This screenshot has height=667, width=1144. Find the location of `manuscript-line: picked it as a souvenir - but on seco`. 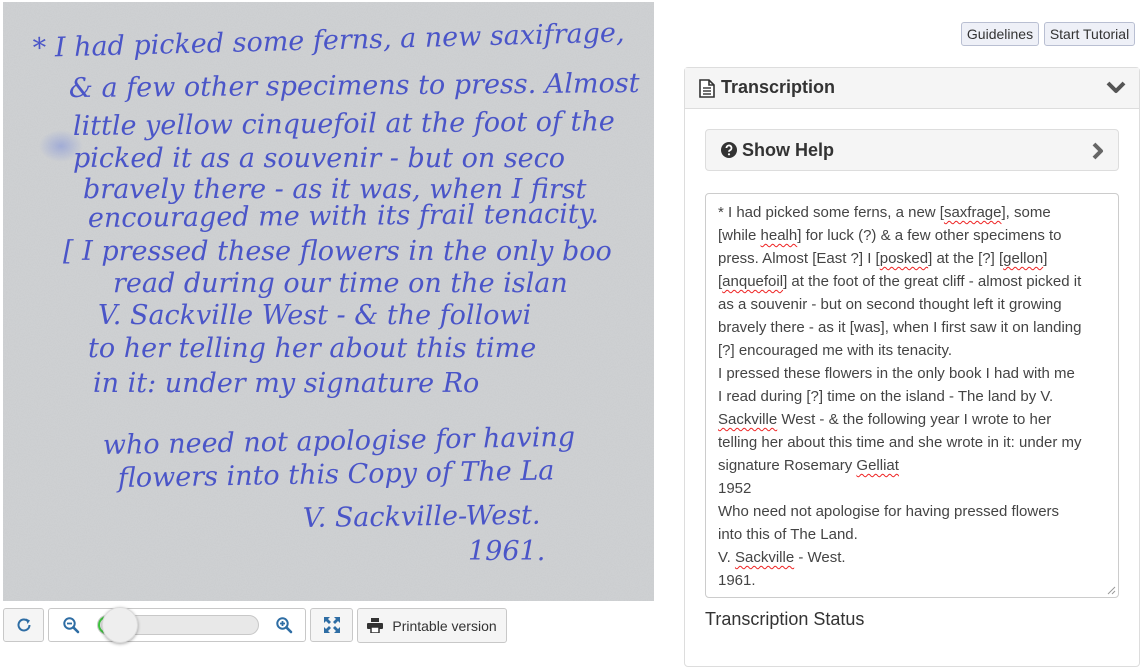

manuscript-line: picked it as a souvenir - but on seco is located at coordinates (319, 158).